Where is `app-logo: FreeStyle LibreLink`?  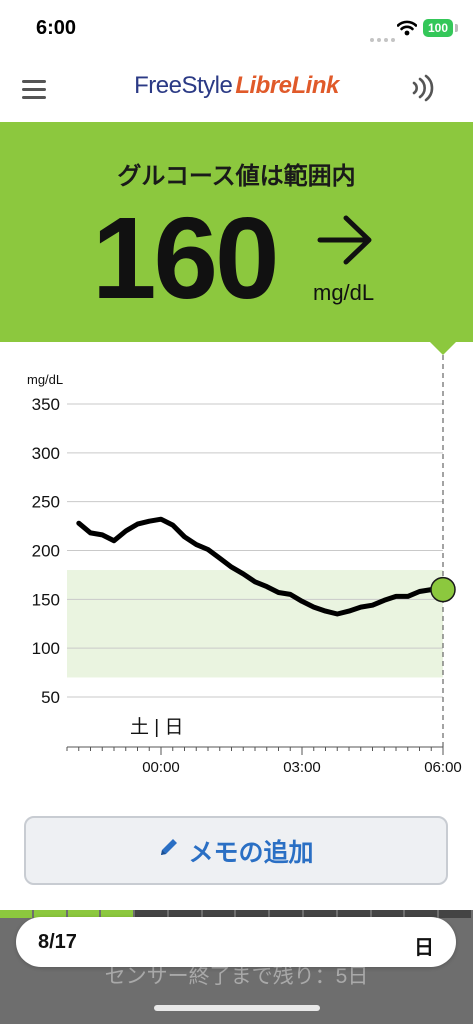 app-logo: FreeStyle LibreLink is located at coordinates (236, 86).